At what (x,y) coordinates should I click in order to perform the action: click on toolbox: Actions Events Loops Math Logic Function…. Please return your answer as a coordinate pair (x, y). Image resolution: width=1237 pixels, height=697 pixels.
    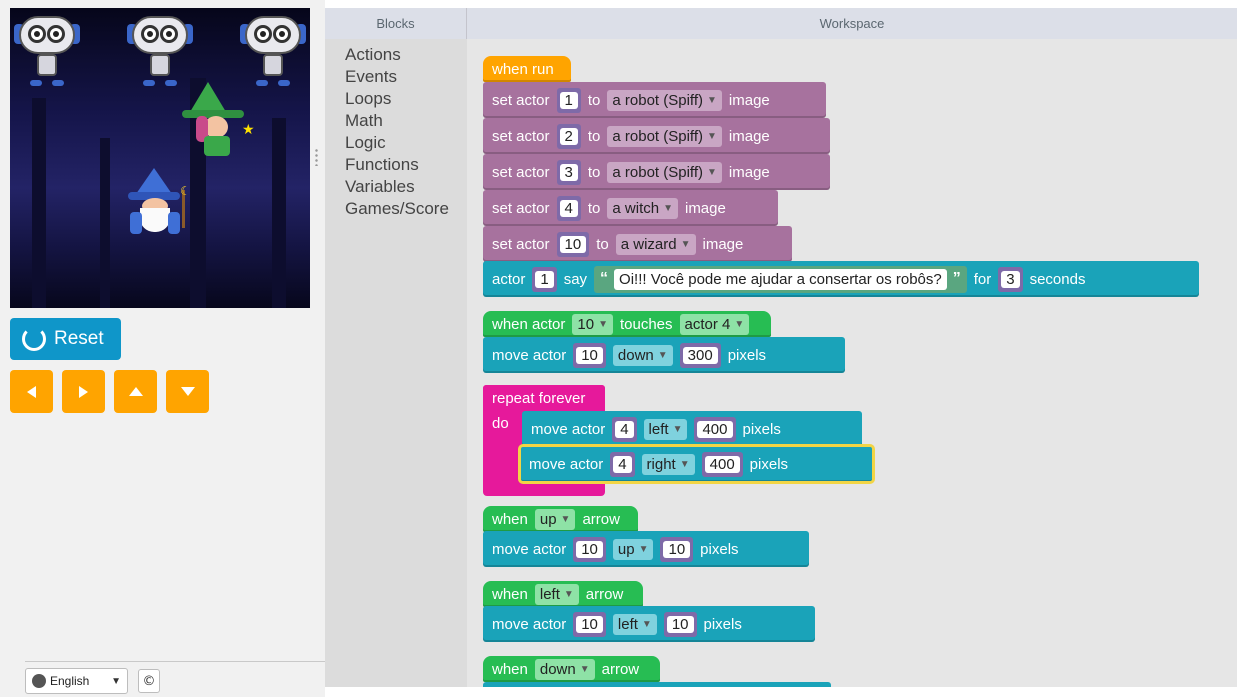
    Looking at the image, I should click on (396, 363).